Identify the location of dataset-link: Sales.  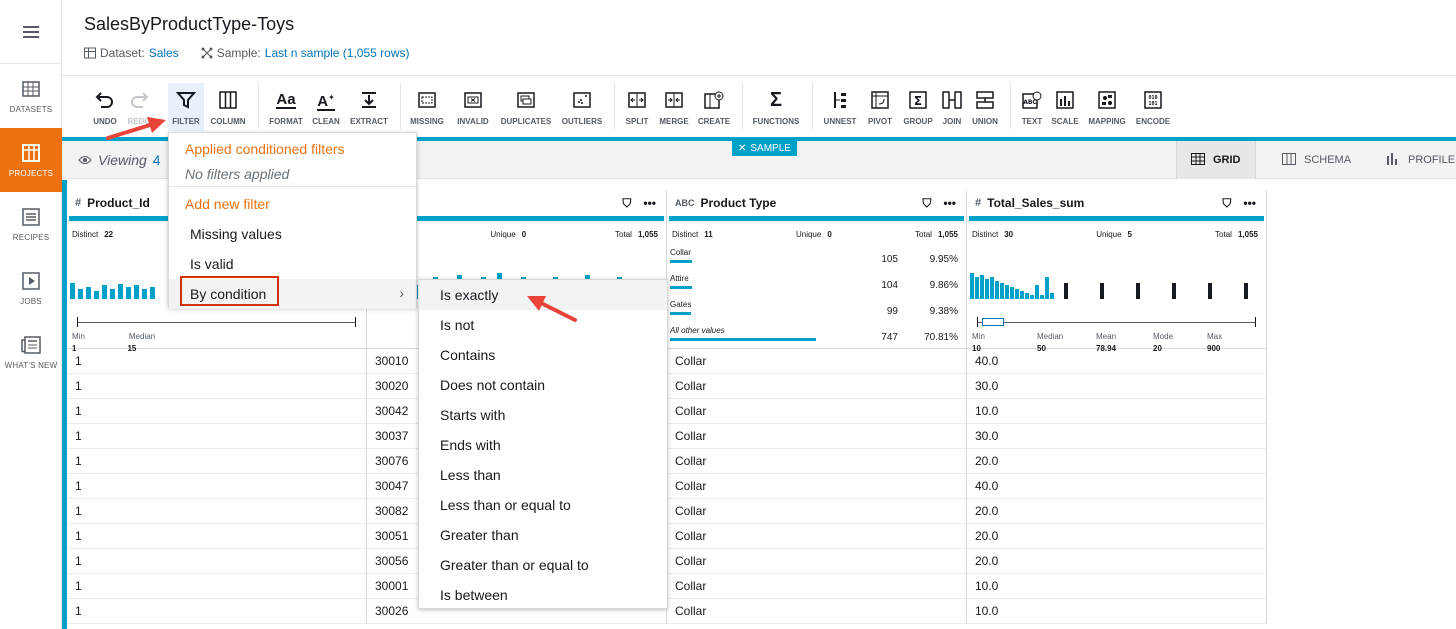
(164, 53).